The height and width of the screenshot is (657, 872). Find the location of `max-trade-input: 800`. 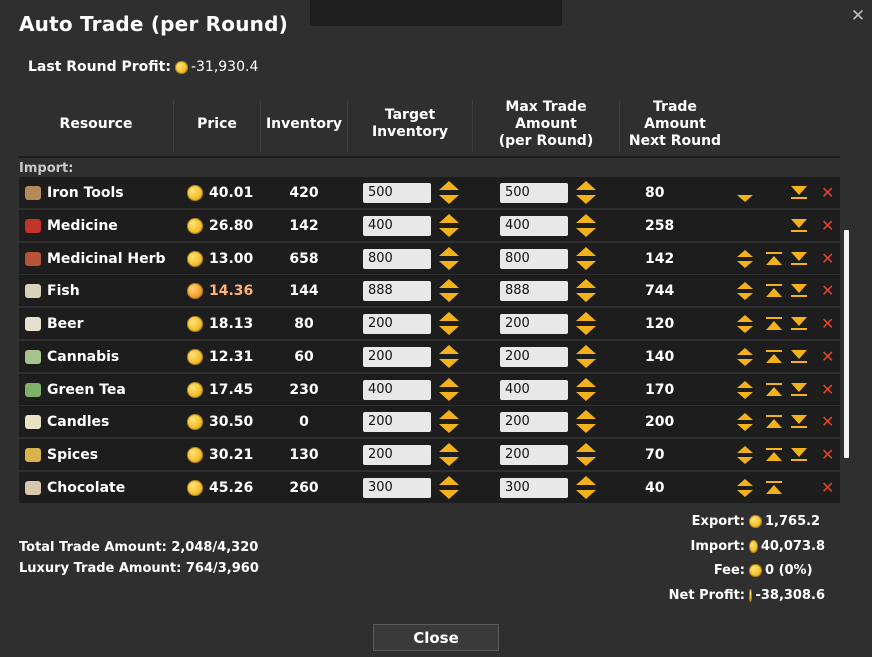

max-trade-input: 800 is located at coordinates (534, 258).